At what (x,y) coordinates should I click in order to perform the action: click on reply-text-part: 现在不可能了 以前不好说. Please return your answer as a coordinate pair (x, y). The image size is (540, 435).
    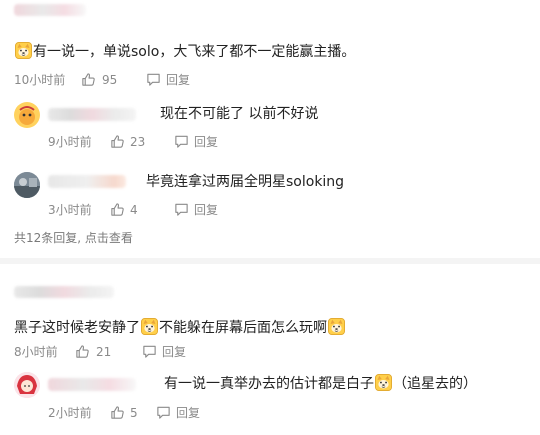
    Looking at the image, I should click on (239, 114).